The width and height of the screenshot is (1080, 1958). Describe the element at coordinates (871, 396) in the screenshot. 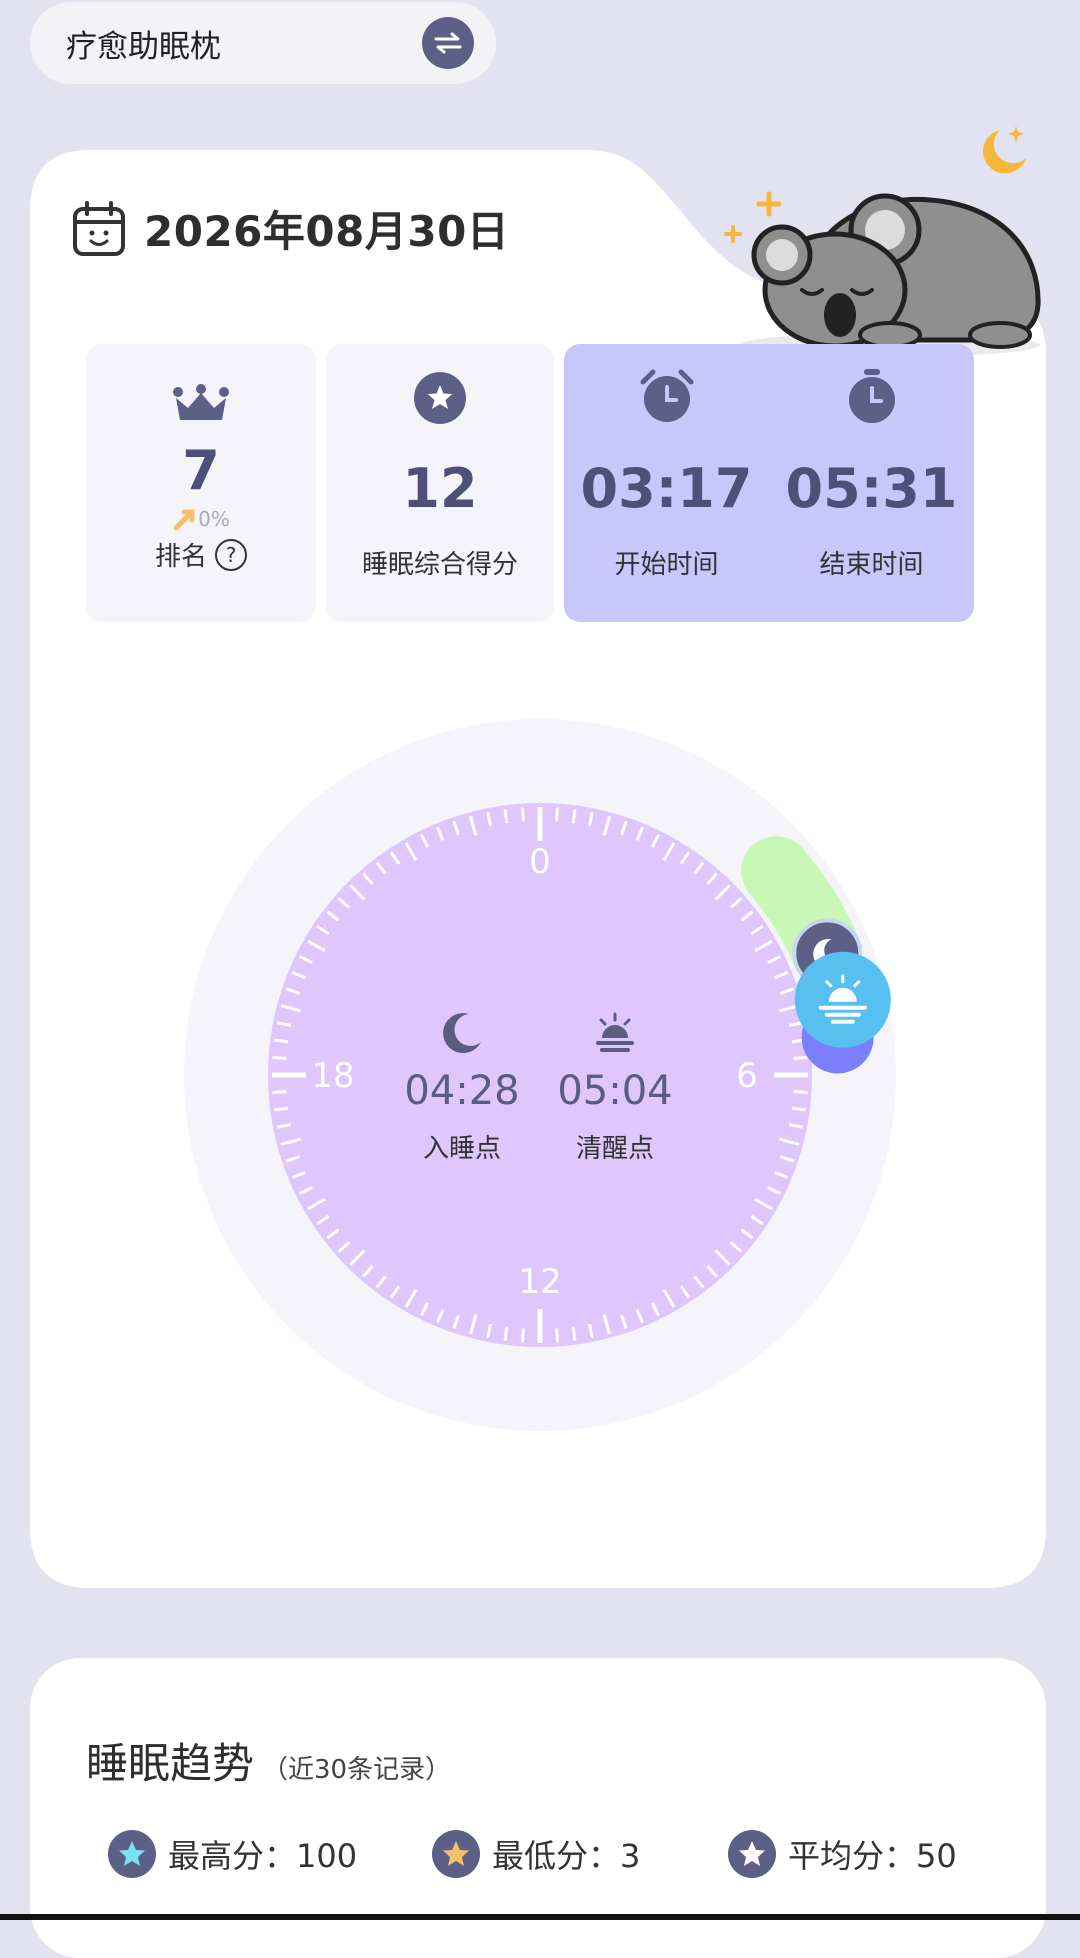

I see `stopwatch-icon` at that location.